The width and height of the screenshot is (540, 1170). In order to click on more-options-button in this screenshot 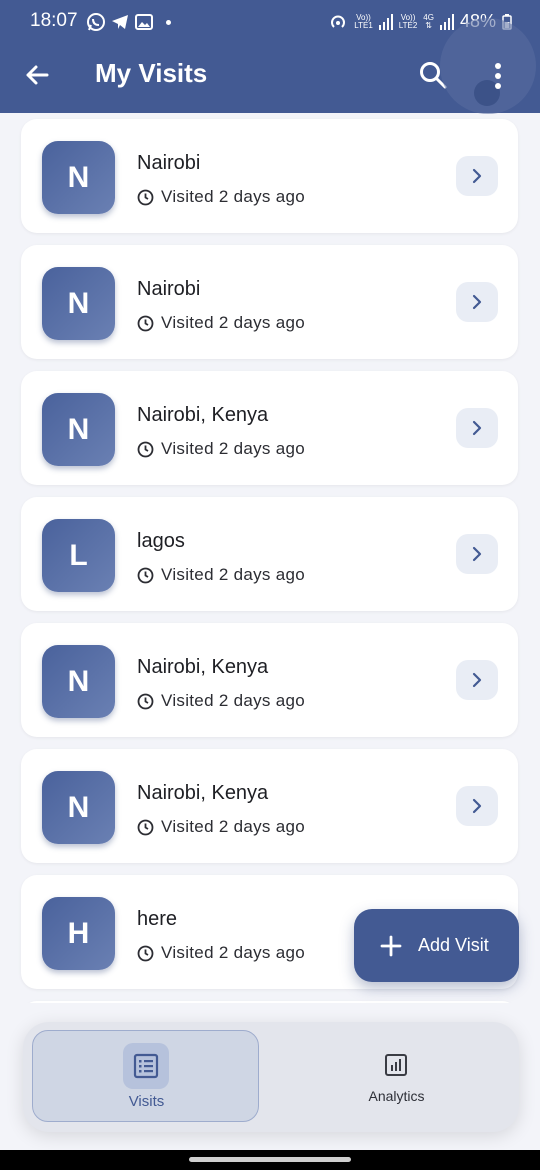, I will do `click(498, 76)`.